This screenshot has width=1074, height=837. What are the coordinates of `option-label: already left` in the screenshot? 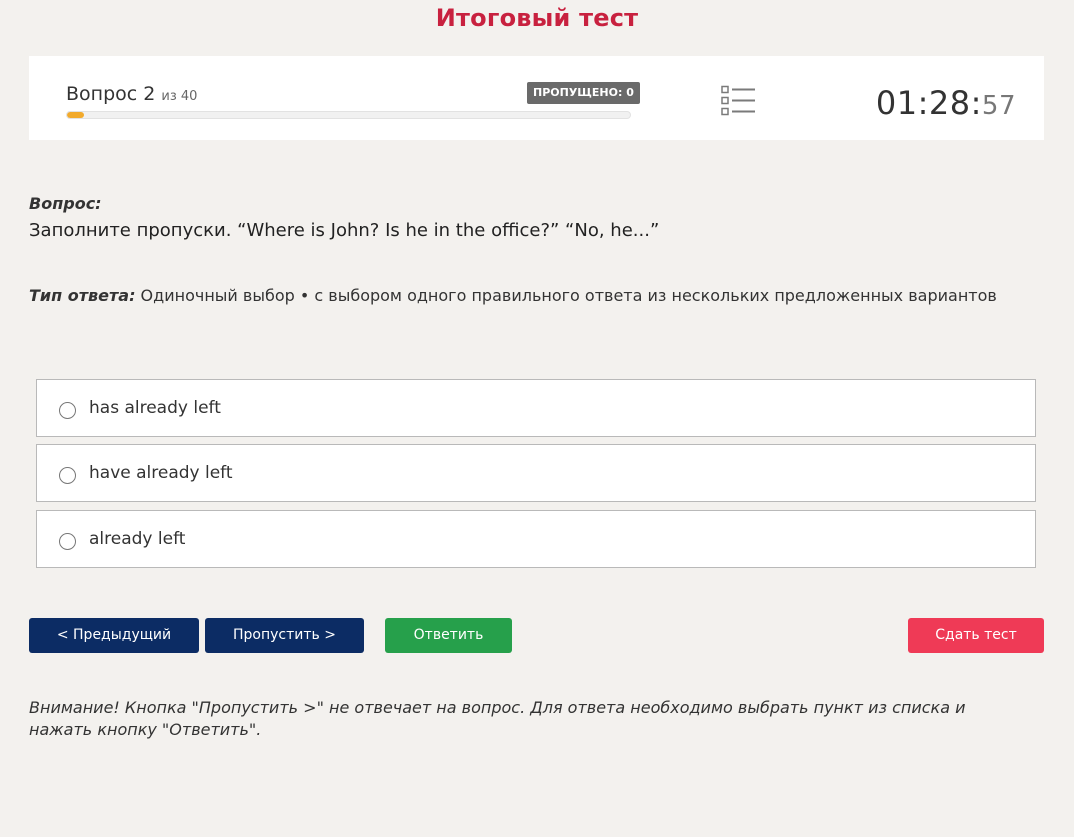 It's located at (137, 539).